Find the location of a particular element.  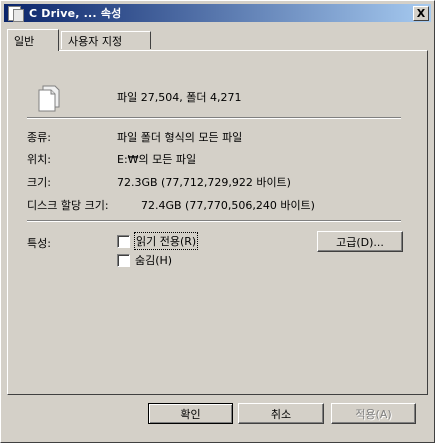

readonly-label: 읽기 전용(R) is located at coordinates (166, 241).